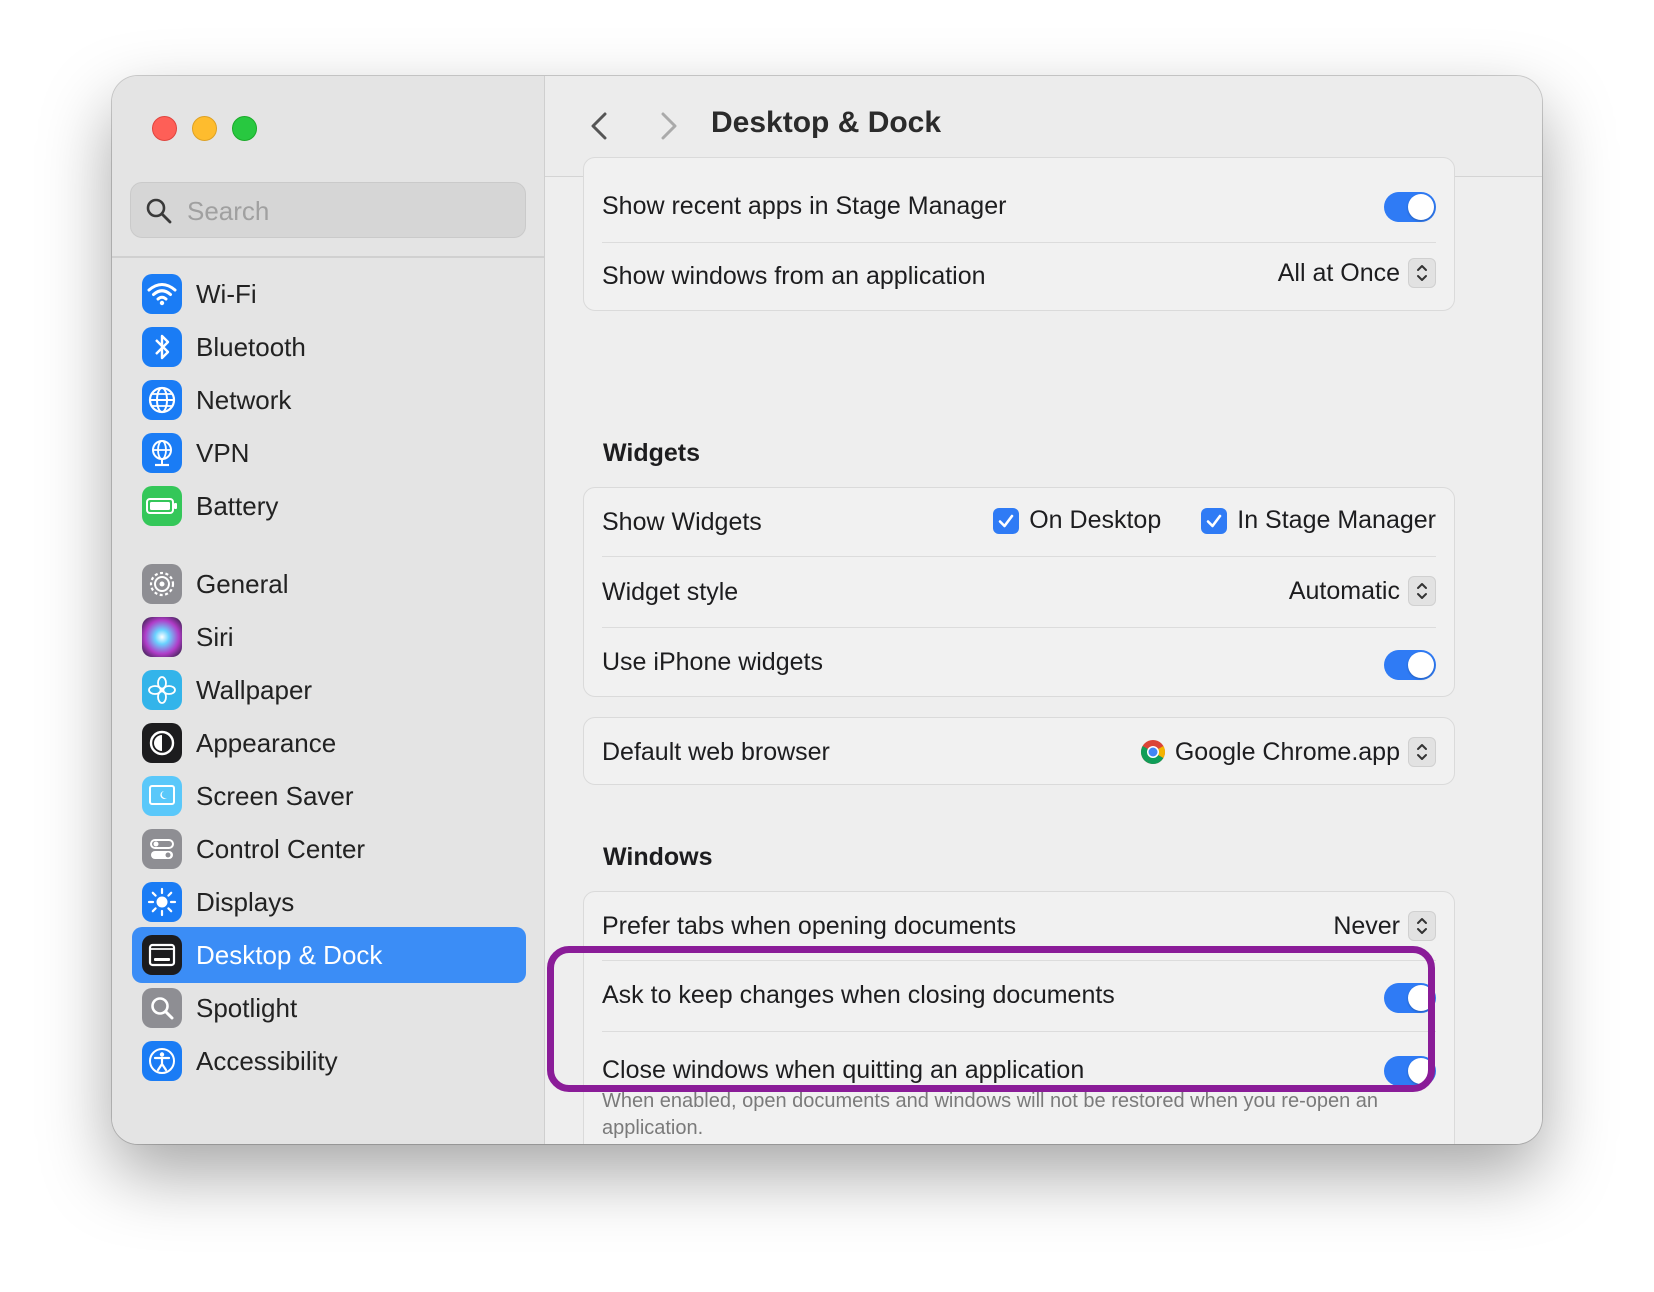 This screenshot has height=1292, width=1654. Describe the element at coordinates (712, 662) in the screenshot. I see `iphone-widgets-label: Use iPhone widgets` at that location.